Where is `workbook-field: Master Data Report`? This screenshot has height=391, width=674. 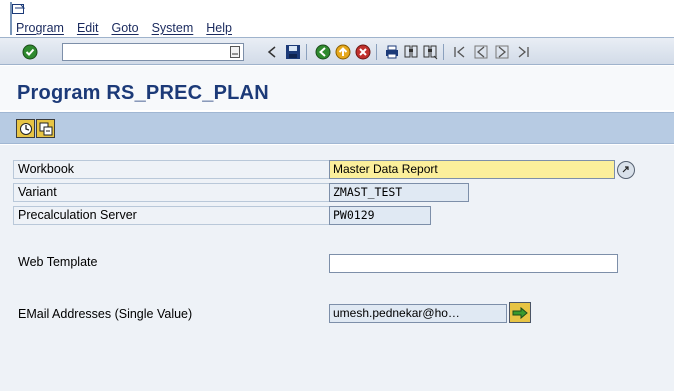 workbook-field: Master Data Report is located at coordinates (472, 169).